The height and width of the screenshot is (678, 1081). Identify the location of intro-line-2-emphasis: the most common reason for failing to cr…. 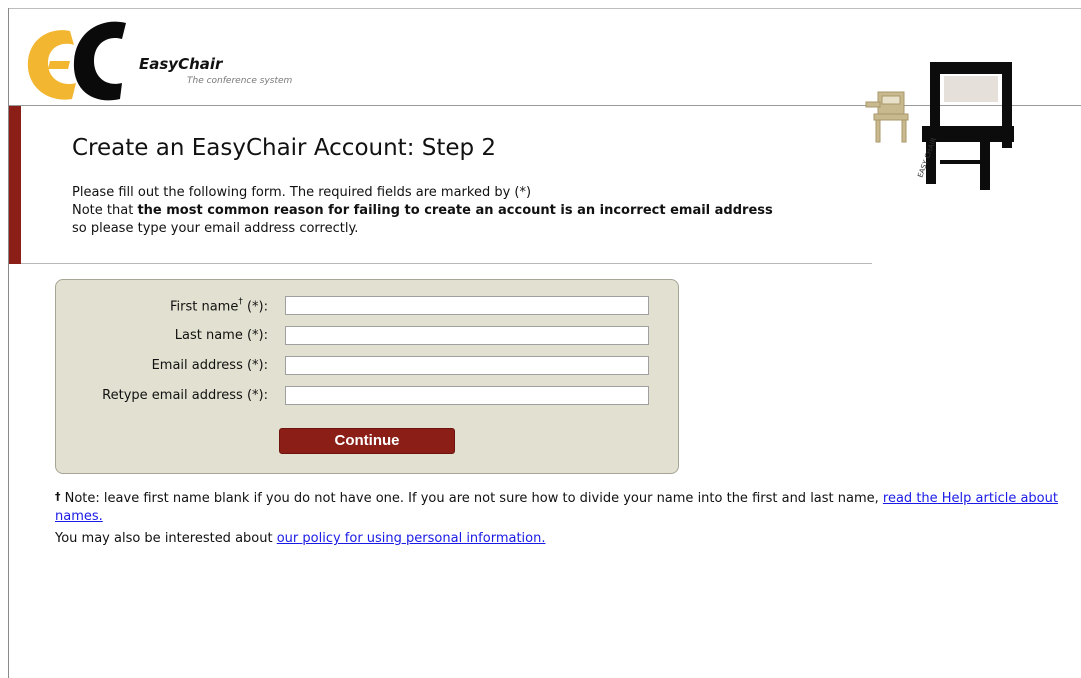
(455, 210).